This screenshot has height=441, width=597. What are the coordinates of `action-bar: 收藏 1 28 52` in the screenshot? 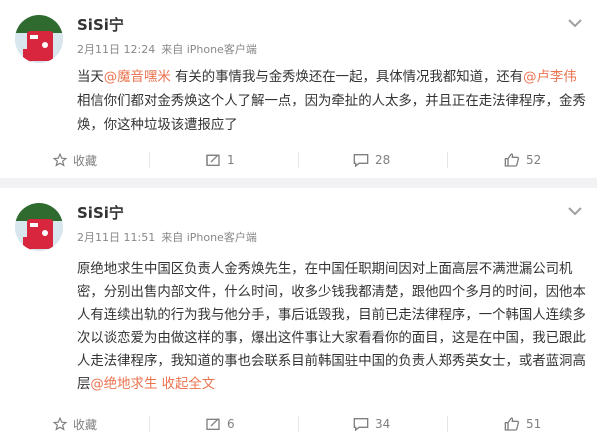 It's located at (298, 160).